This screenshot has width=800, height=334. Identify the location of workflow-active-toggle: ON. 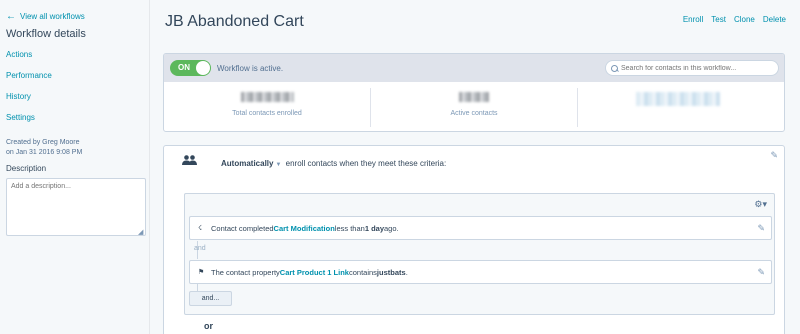
(190, 68).